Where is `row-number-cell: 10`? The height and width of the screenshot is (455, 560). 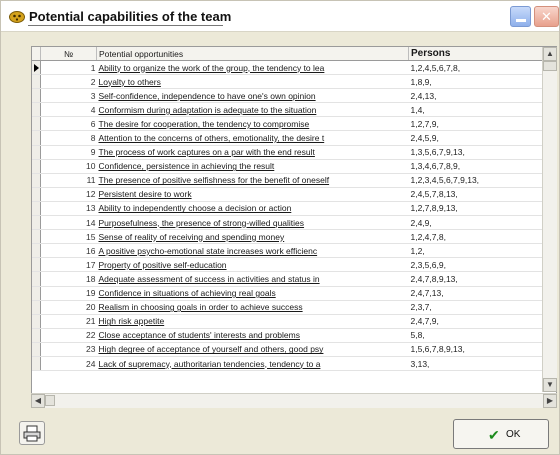
row-number-cell: 10 is located at coordinates (68, 166).